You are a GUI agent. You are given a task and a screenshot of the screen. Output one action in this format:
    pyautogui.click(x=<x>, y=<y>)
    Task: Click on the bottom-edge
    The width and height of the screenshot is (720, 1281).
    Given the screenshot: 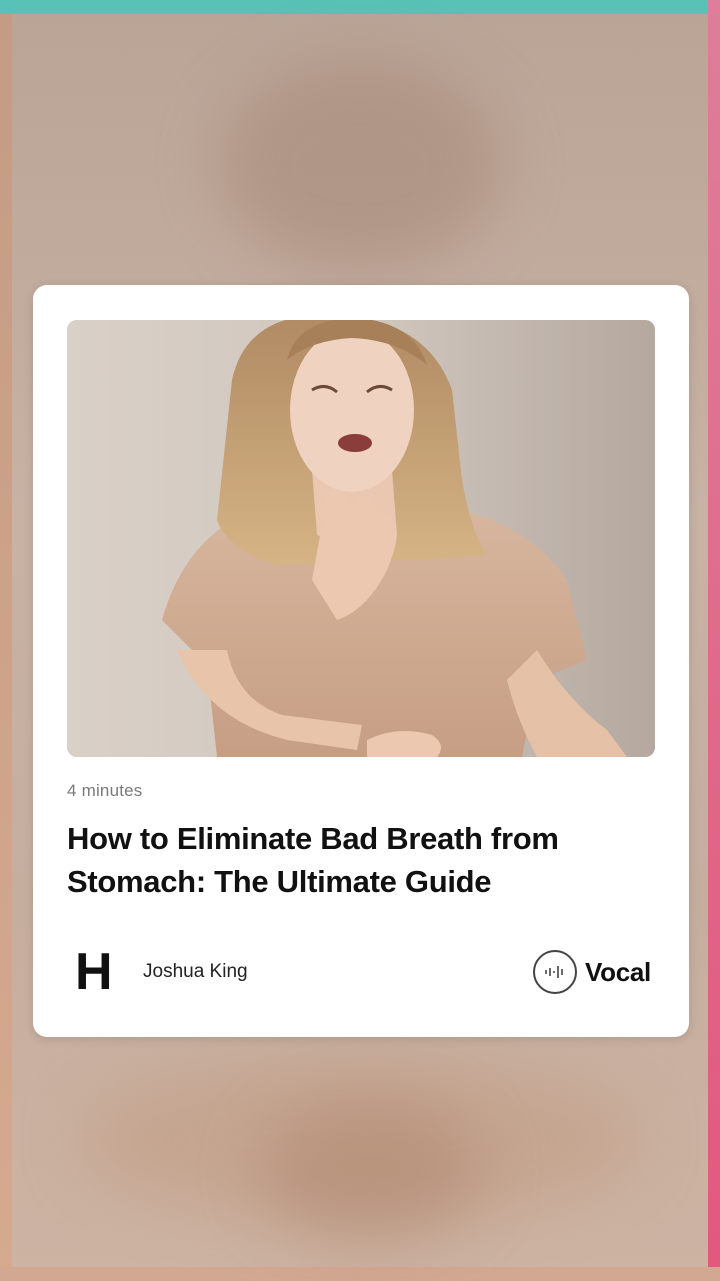 What is the action you would take?
    pyautogui.click(x=360, y=1274)
    